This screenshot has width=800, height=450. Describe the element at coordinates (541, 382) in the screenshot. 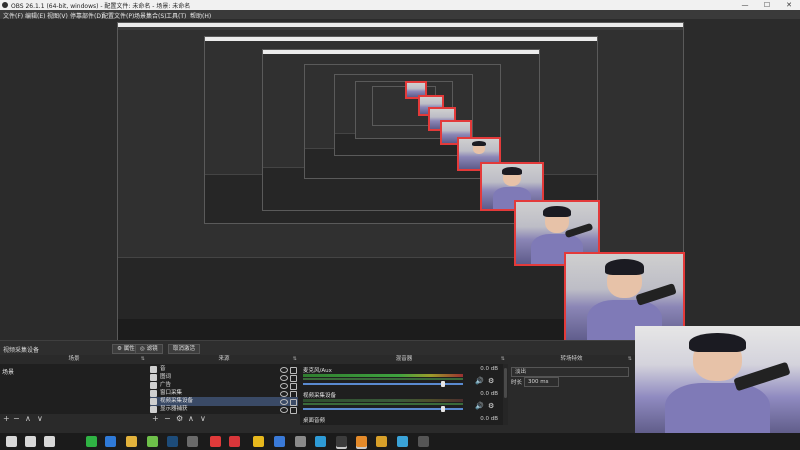

I see `duration-input: 300 ms` at that location.